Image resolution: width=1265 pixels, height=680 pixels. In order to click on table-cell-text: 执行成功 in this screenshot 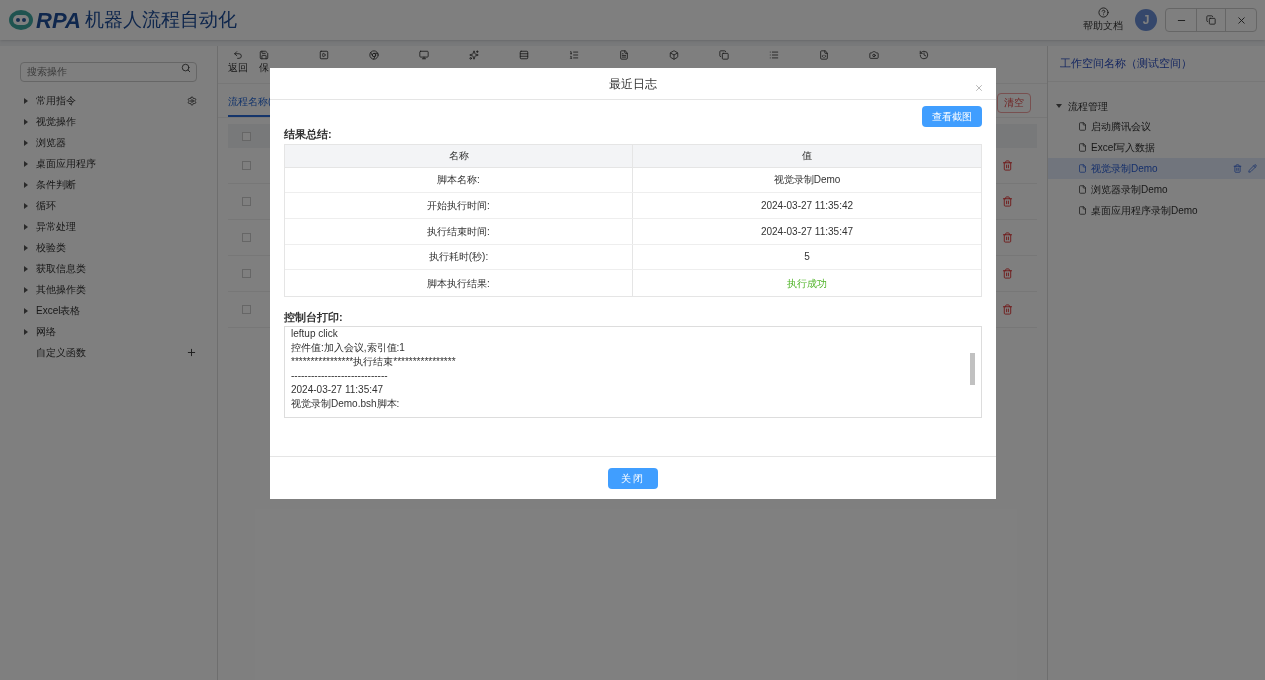, I will do `click(807, 283)`.